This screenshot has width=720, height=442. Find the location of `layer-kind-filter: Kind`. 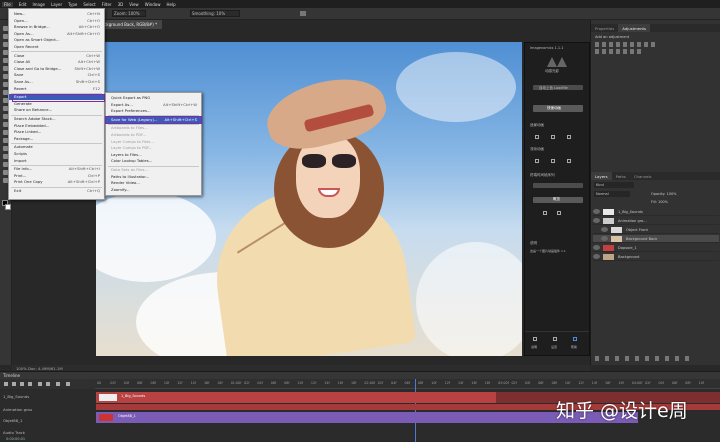

layer-kind-filter: Kind is located at coordinates (614, 185).